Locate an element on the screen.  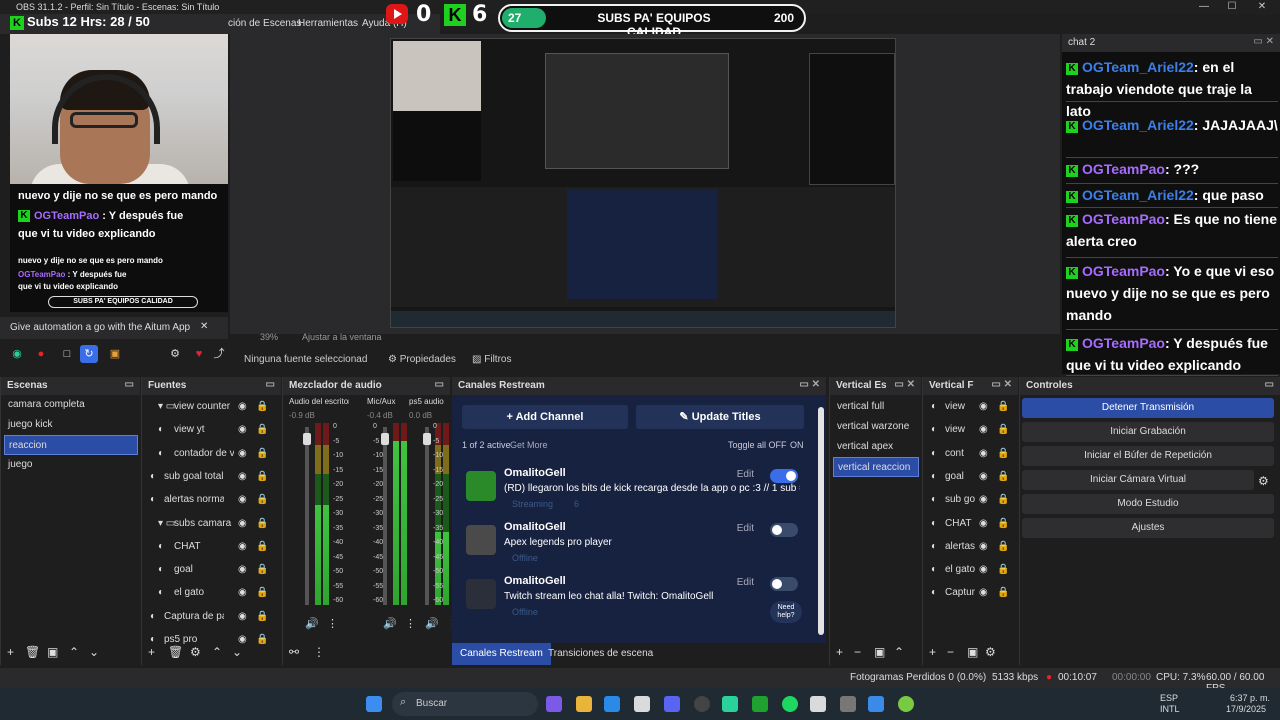
fit-window: Ajustar a la ventana is located at coordinates (342, 337).